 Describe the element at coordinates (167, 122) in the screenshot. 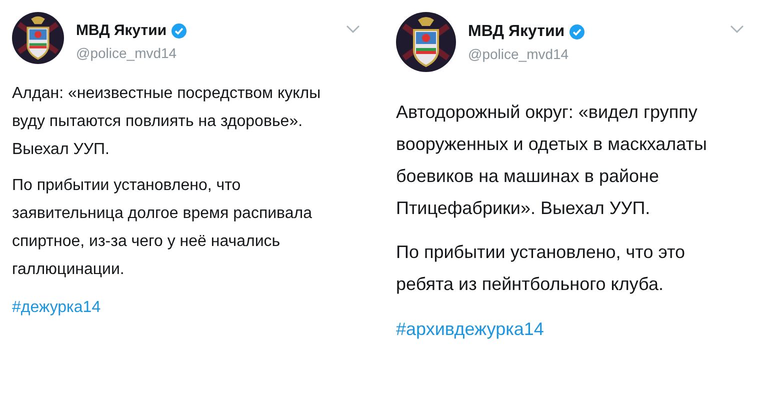

I see `tweet-text: Алдан: «неизвестные посредством куклы вуду пытаются повлиять на здоровье». Выехал УУП.` at that location.